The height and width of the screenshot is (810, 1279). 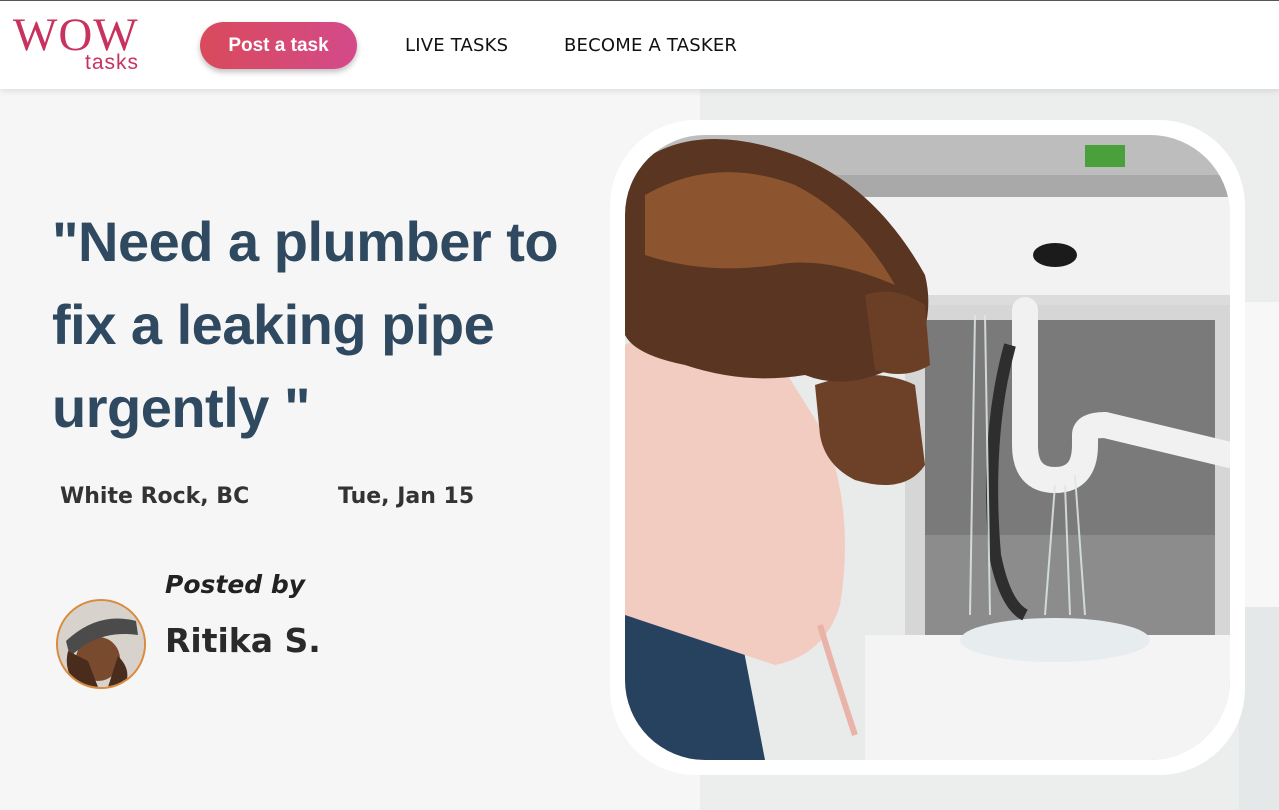 What do you see at coordinates (1259, 708) in the screenshot?
I see `hero-side-strip-lower` at bounding box center [1259, 708].